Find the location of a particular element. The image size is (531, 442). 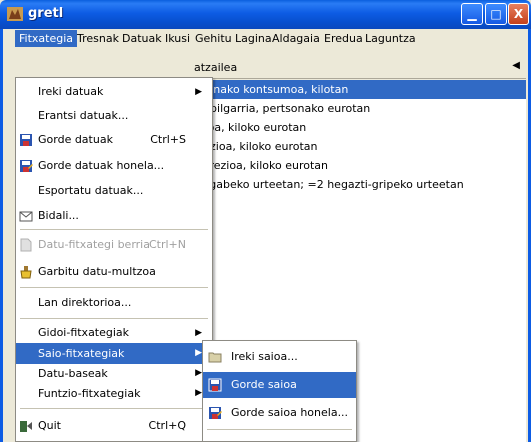

maximize-button: □ is located at coordinates (496, 14).